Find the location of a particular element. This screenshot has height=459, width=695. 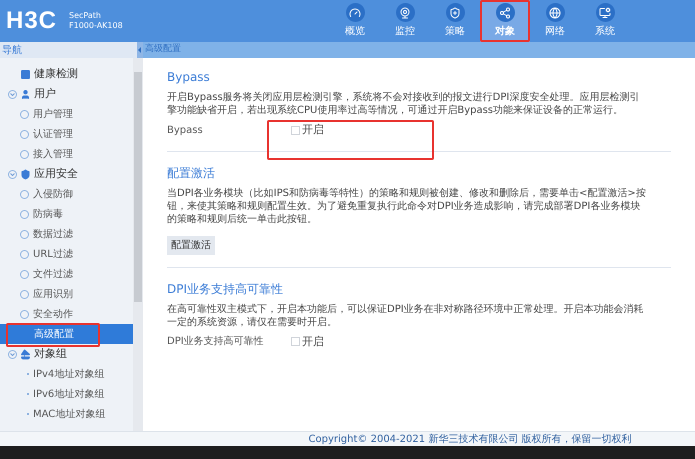

breadcrumb: 高级配置 is located at coordinates (163, 49).